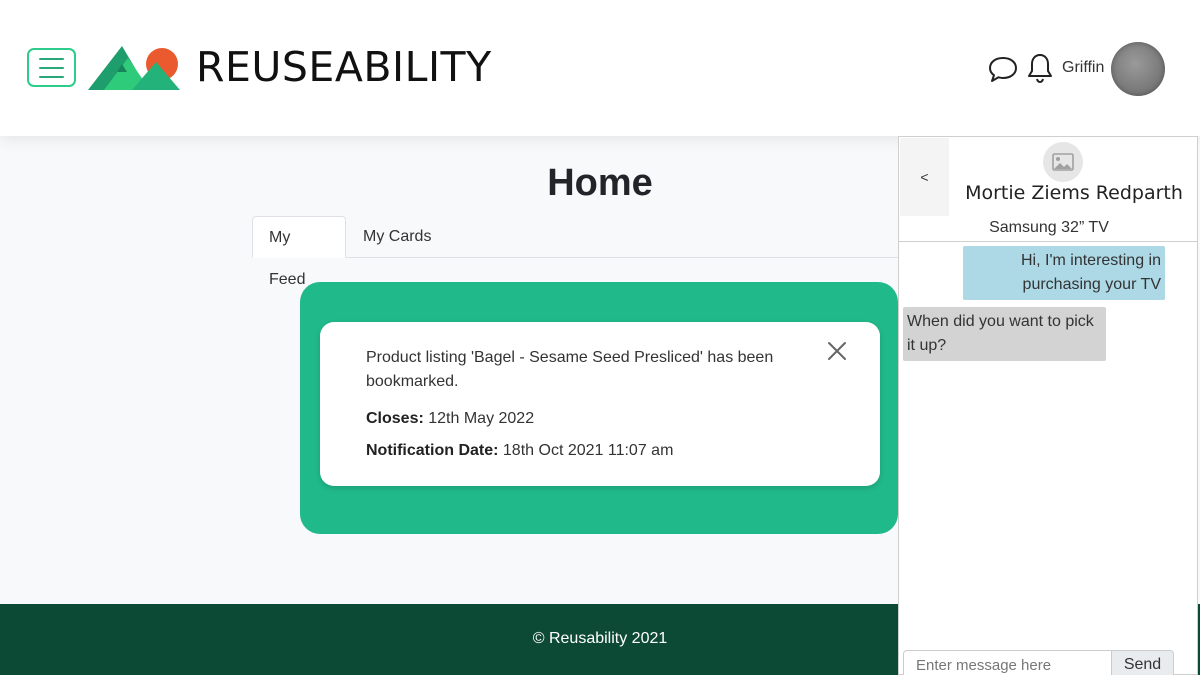 This screenshot has height=675, width=1200. What do you see at coordinates (1004, 334) in the screenshot?
I see `chat-message-incoming: When did you want to pick it up?` at bounding box center [1004, 334].